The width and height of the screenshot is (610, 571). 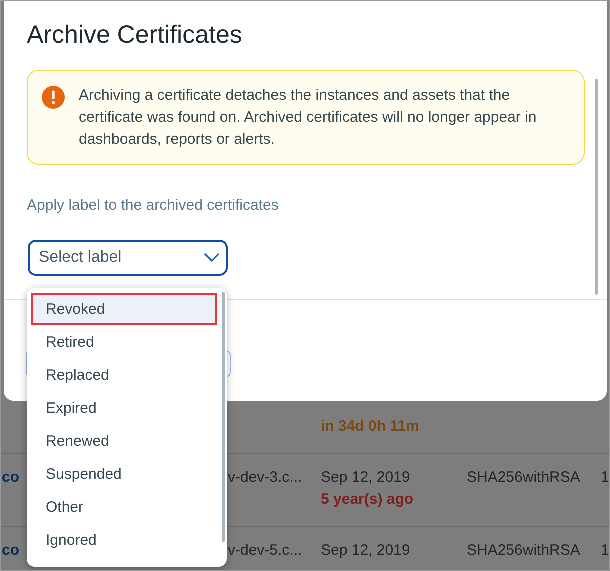 I want to click on dropdown-option: Expired, so click(x=124, y=408).